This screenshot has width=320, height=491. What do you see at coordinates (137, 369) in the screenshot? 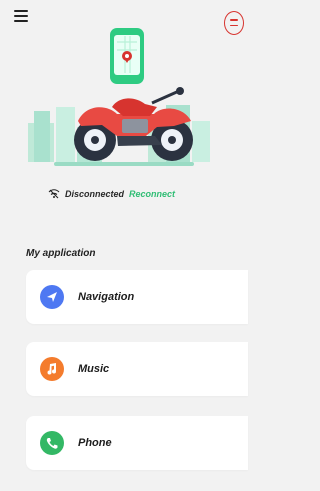
I see `music-app-card: Music` at bounding box center [137, 369].